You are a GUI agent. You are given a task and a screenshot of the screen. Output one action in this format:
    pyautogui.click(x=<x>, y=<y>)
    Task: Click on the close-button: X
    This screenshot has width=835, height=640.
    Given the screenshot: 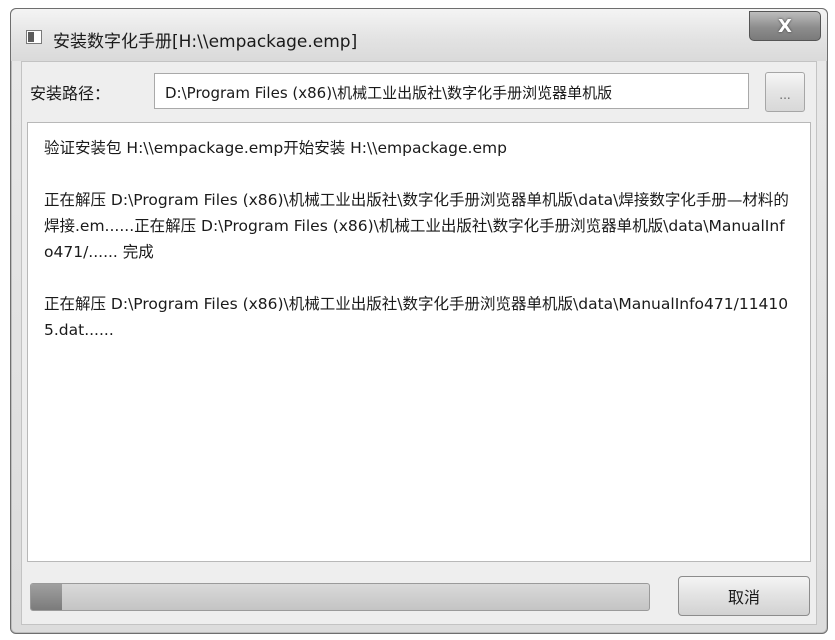 What is the action you would take?
    pyautogui.click(x=785, y=26)
    